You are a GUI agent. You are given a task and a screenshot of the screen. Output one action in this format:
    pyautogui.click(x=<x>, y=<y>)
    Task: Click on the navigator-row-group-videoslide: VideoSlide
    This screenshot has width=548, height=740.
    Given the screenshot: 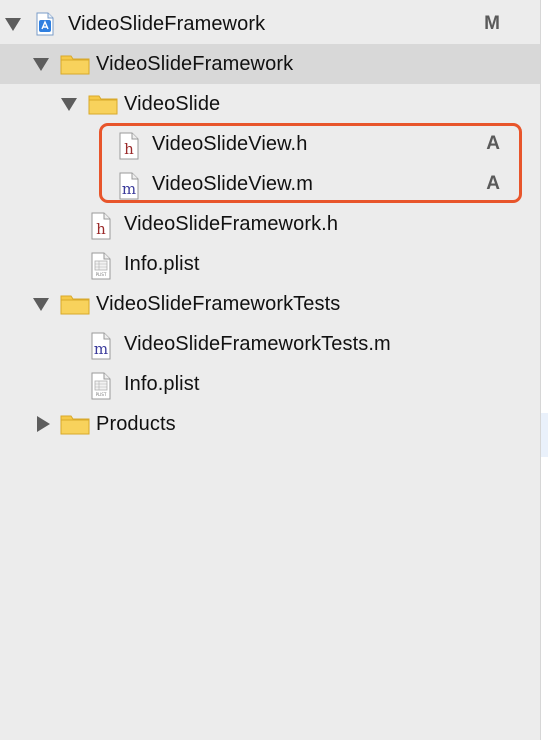 What is the action you would take?
    pyautogui.click(x=270, y=104)
    